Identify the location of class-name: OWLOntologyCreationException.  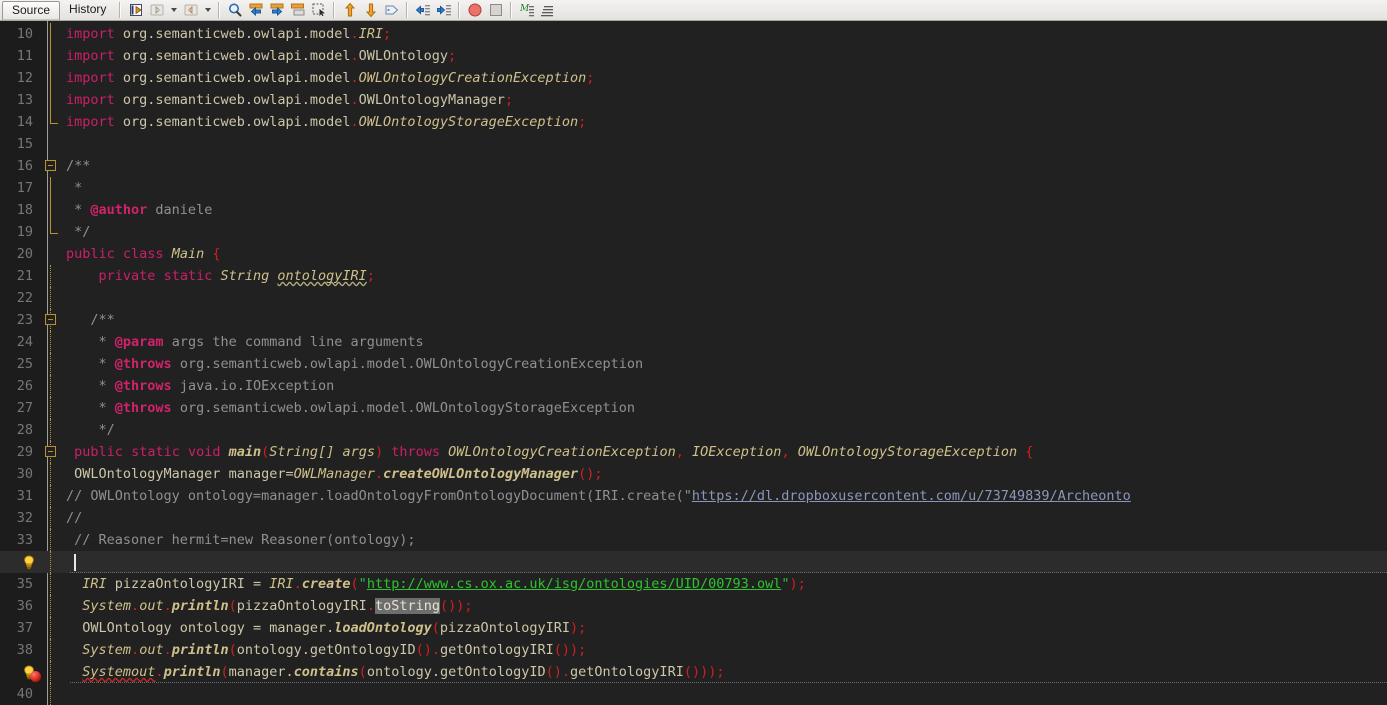
(472, 78).